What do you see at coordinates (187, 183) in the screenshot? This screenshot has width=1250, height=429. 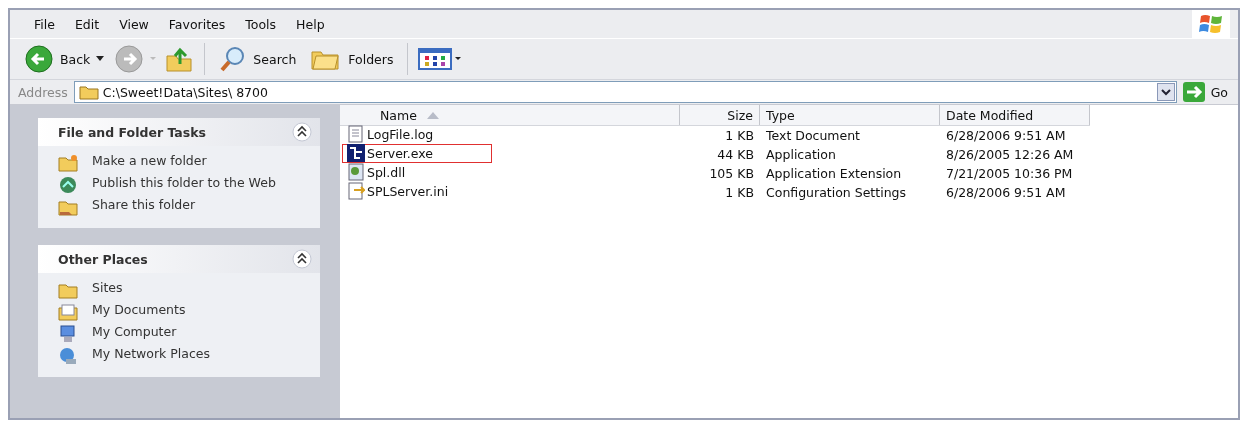 I see `task-link: Publish this folder to the Web` at bounding box center [187, 183].